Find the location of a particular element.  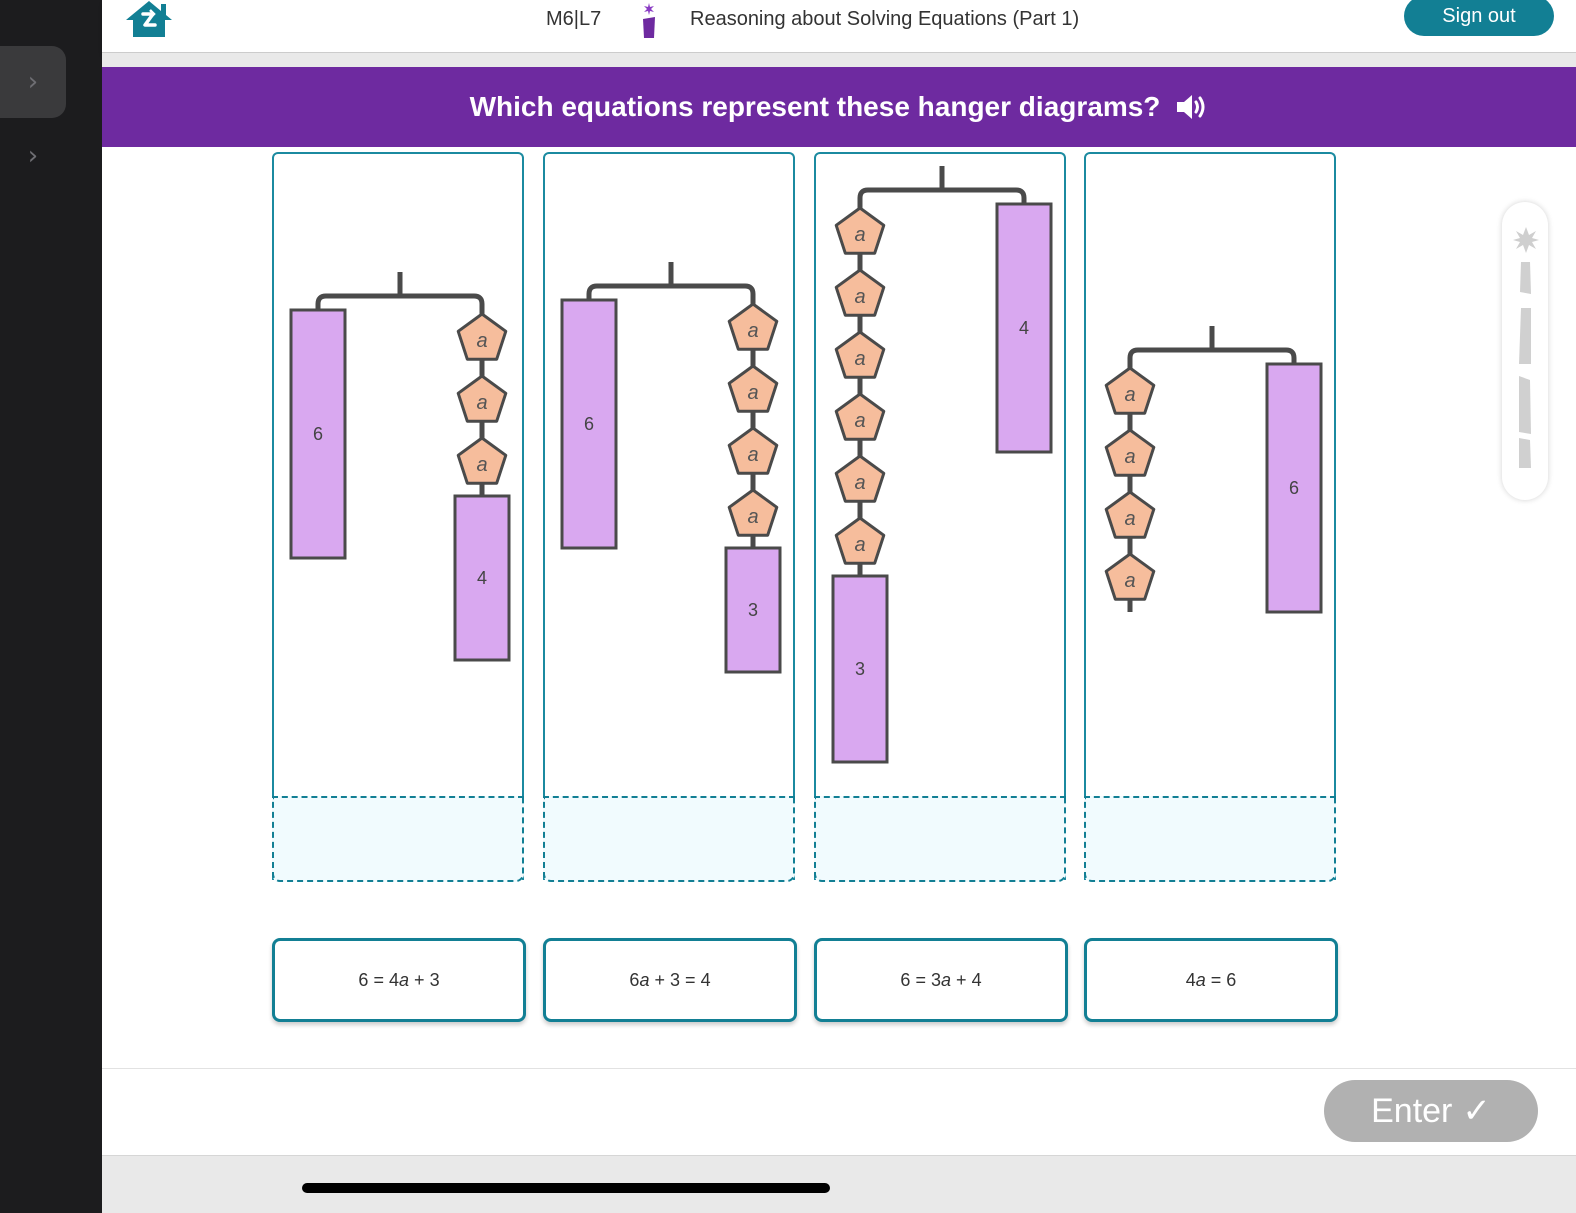

hanger-diagram-2: 6 a a a a 3 is located at coordinates (671, 468).